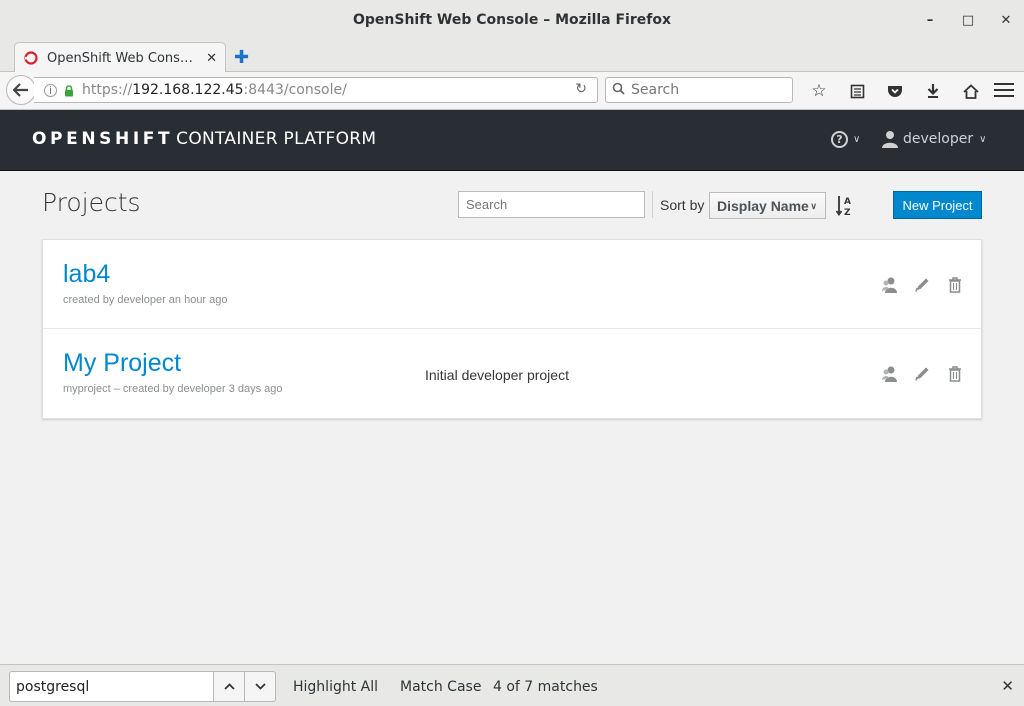 The height and width of the screenshot is (706, 1024). What do you see at coordinates (512, 56) in the screenshot?
I see `tab-bar: OpenShift Web Cons… ✕ ✚` at bounding box center [512, 56].